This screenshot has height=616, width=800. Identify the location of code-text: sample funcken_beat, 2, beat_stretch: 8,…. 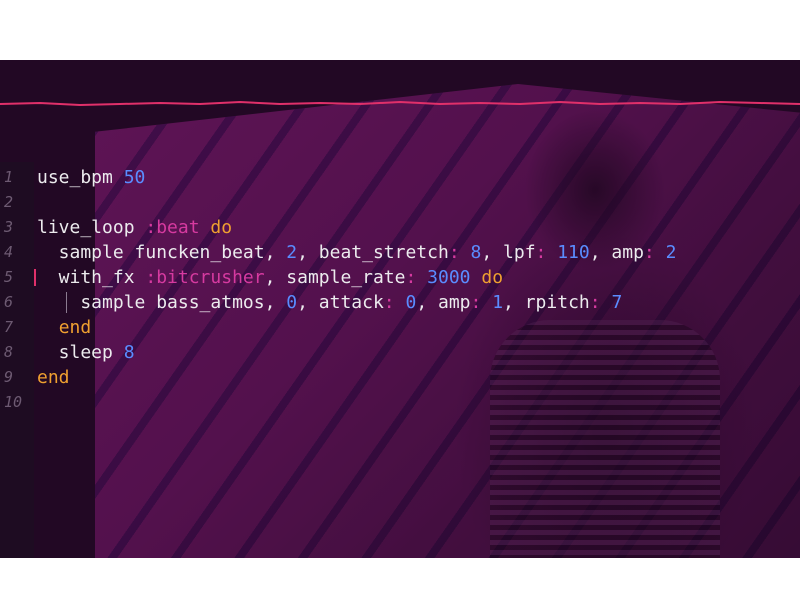
(357, 252).